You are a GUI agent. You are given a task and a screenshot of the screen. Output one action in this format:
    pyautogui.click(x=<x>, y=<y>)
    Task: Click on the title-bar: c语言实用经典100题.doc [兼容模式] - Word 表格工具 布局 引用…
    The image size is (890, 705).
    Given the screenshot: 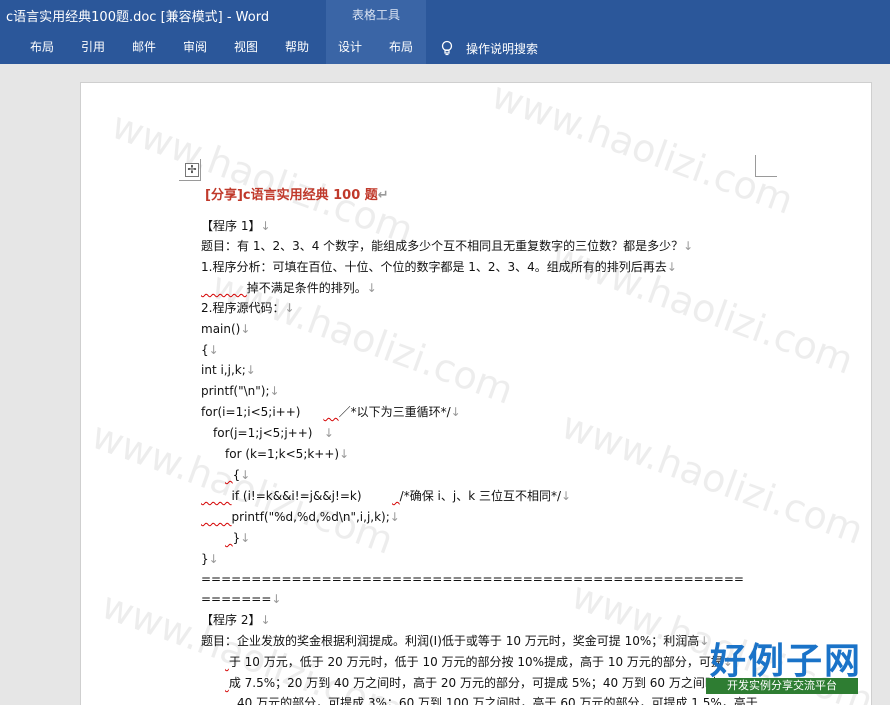 What is the action you would take?
    pyautogui.click(x=445, y=32)
    